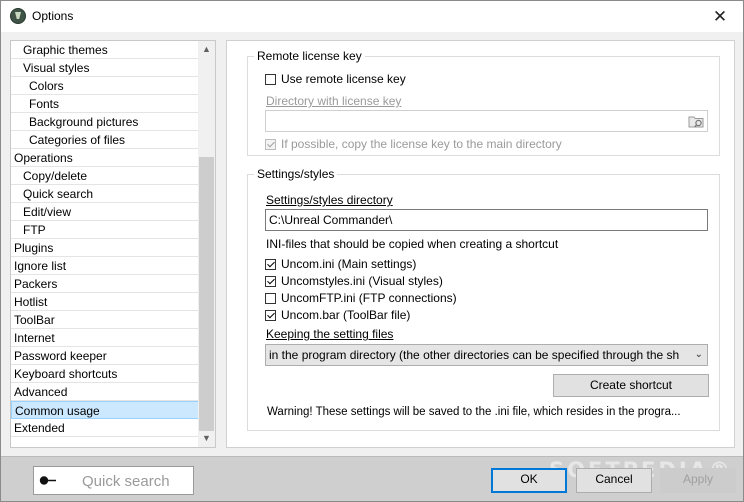 This screenshot has width=744, height=502. What do you see at coordinates (720, 16) in the screenshot?
I see `close-button: ✕` at bounding box center [720, 16].